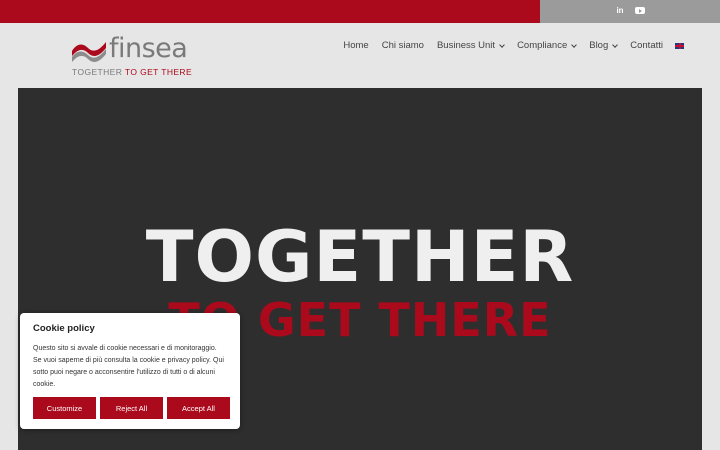  I want to click on uk-flag-icon, so click(679, 45).